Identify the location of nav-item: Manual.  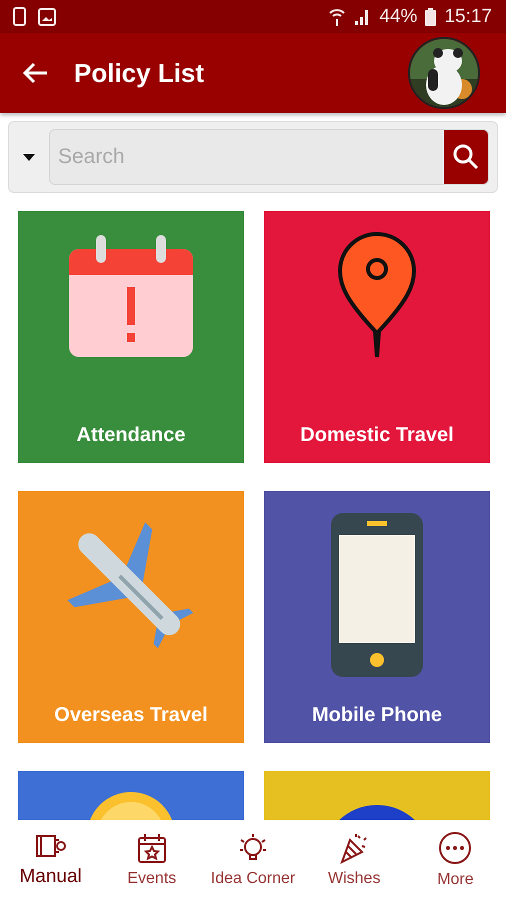
(51, 860).